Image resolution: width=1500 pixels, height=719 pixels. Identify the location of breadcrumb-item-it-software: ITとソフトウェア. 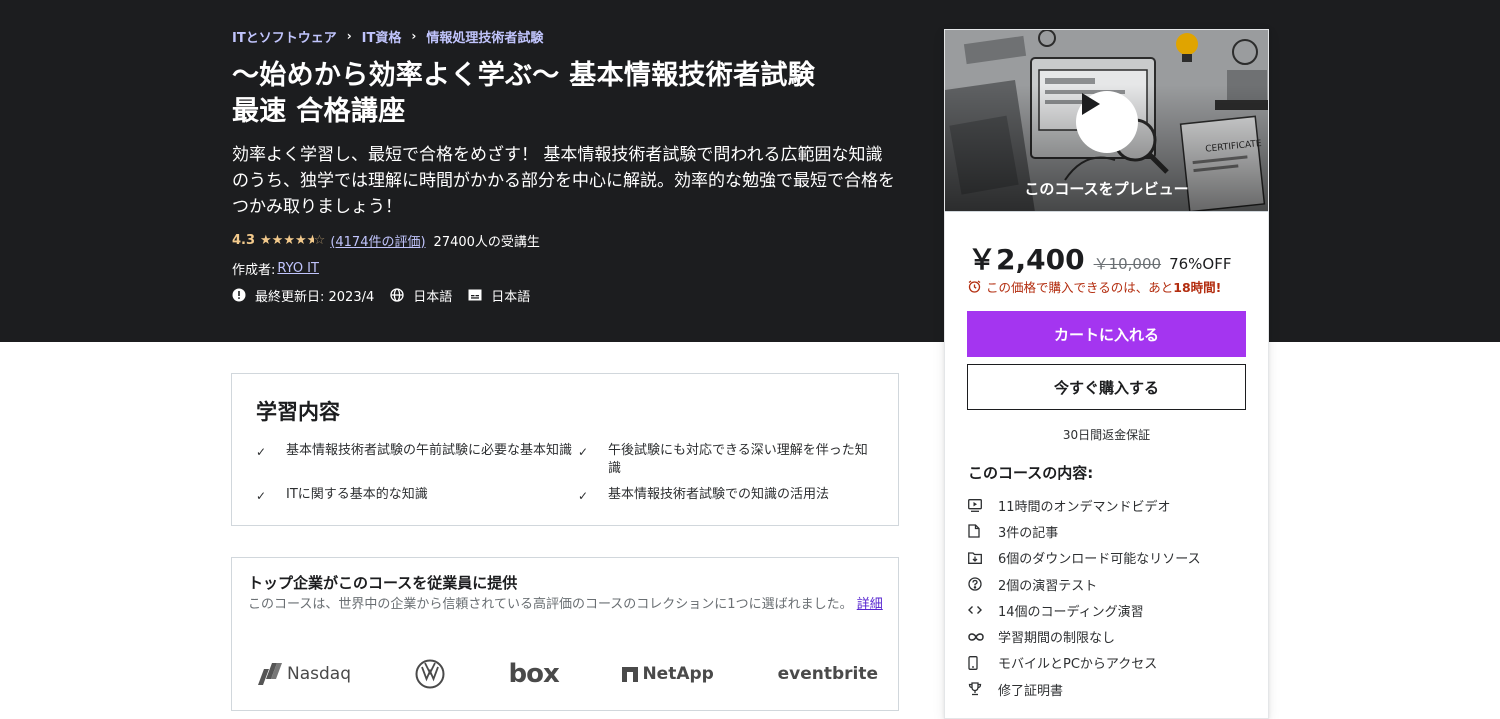
(284, 36).